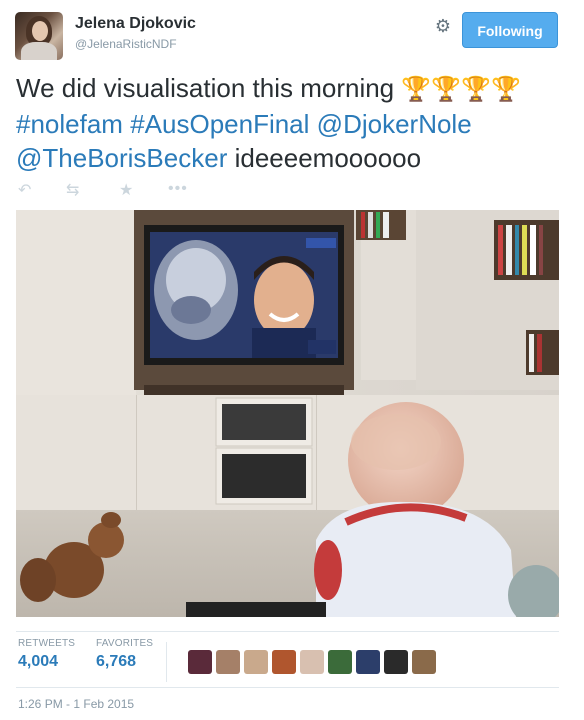  I want to click on retweets-stat: RETWEETS 4,004, so click(53, 654).